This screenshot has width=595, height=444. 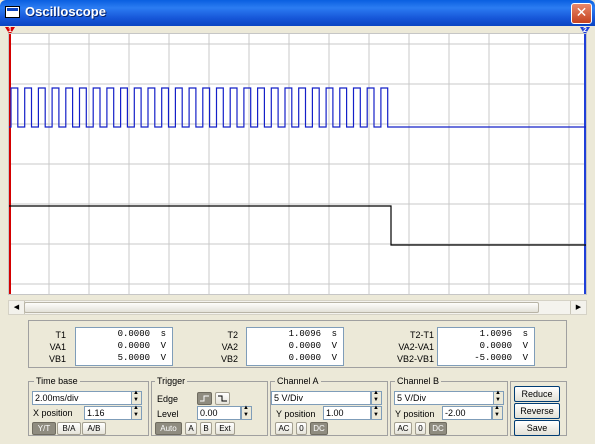 I want to click on mode-ab-button: A/B, so click(x=94, y=428).